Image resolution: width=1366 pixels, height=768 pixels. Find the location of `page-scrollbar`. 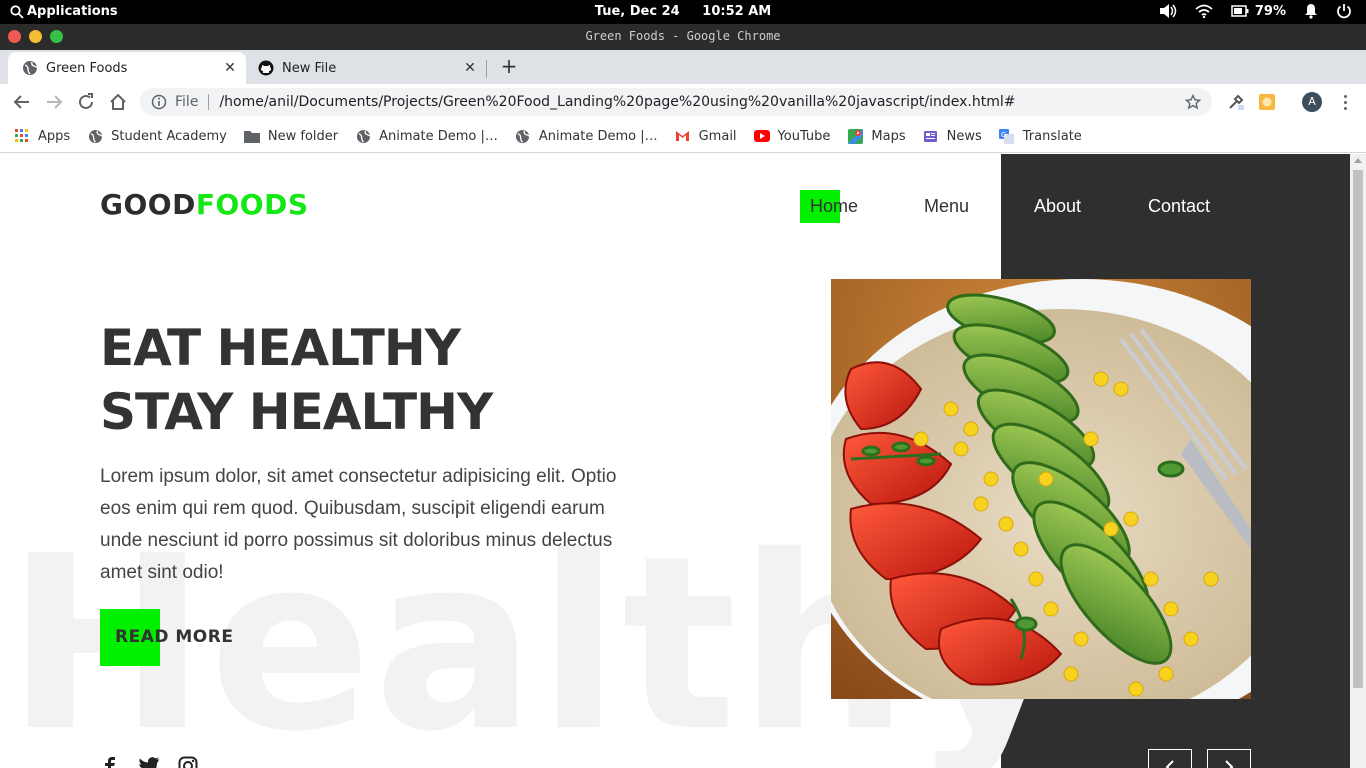

page-scrollbar is located at coordinates (1358, 461).